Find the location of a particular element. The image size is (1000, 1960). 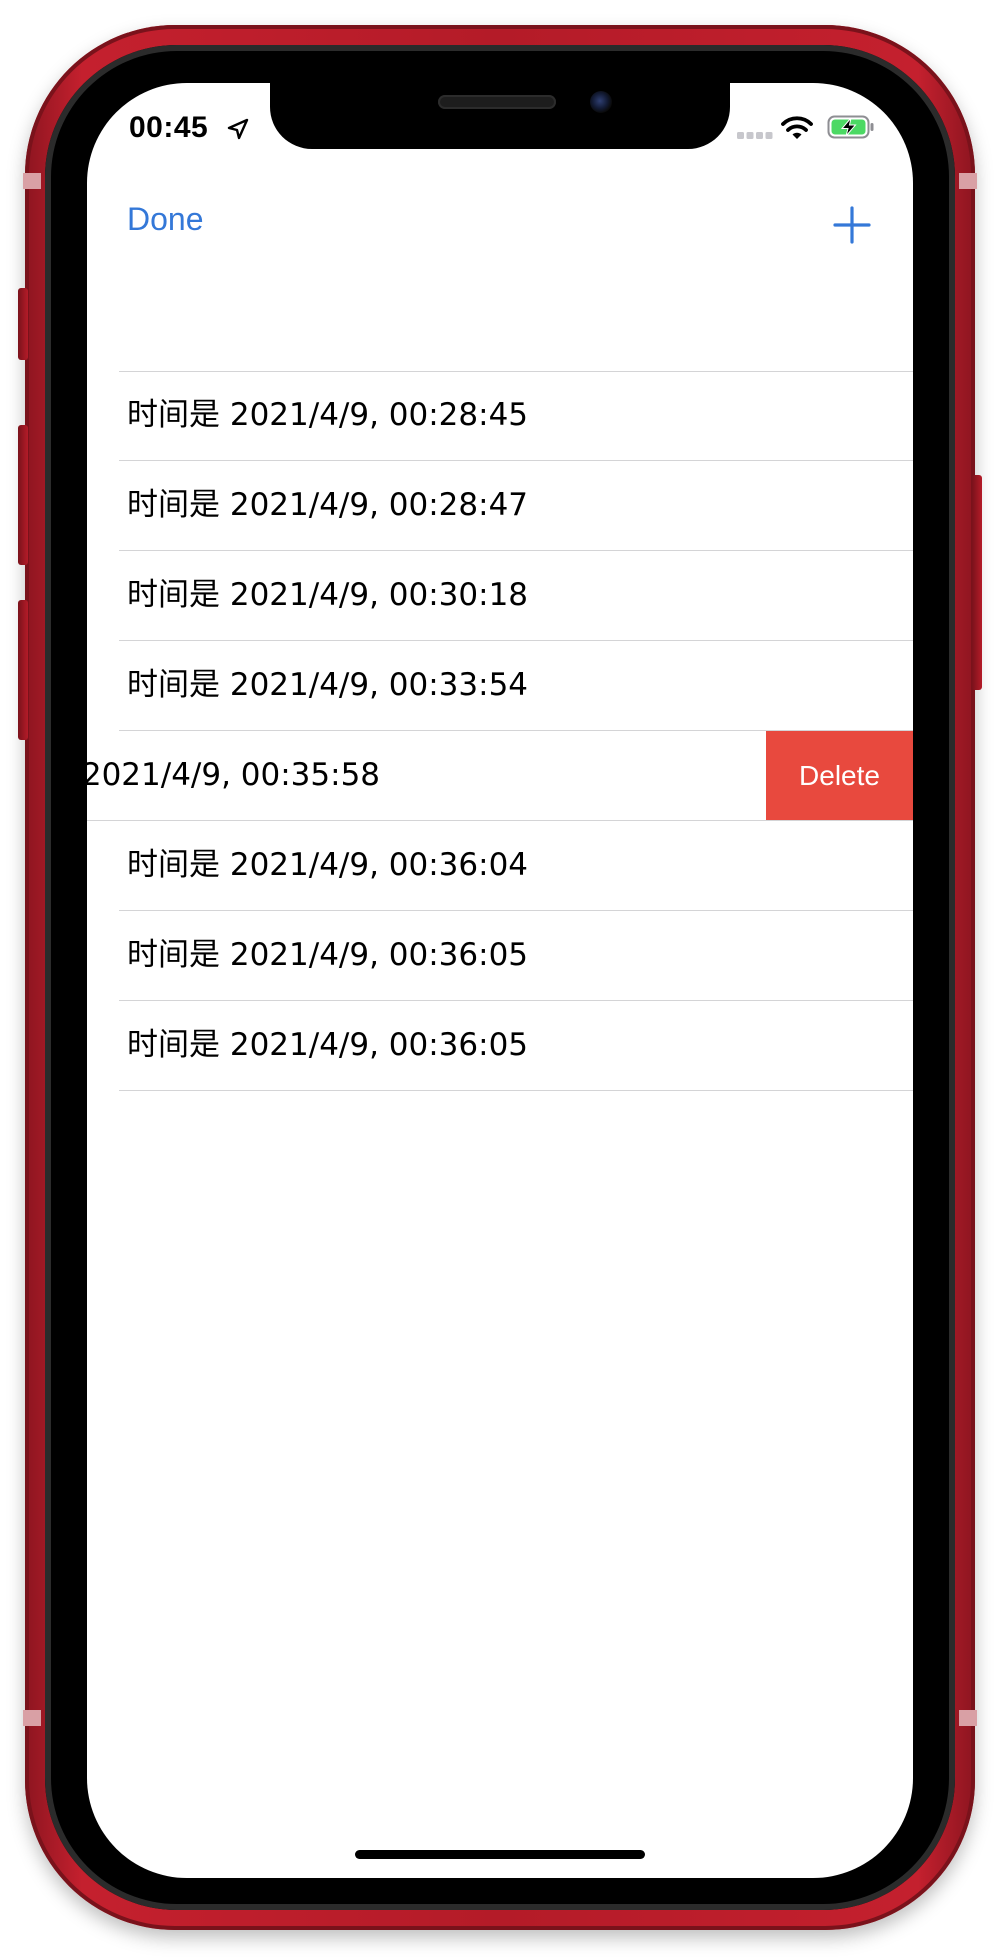

list-item: 时间是 2021/4/9, 00:28:47 is located at coordinates (500, 506).